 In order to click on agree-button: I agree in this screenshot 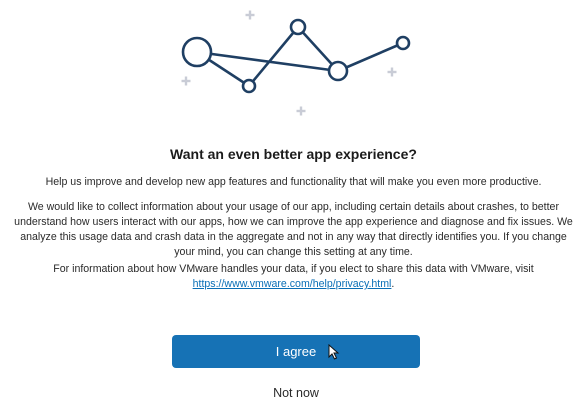, I will do `click(296, 351)`.